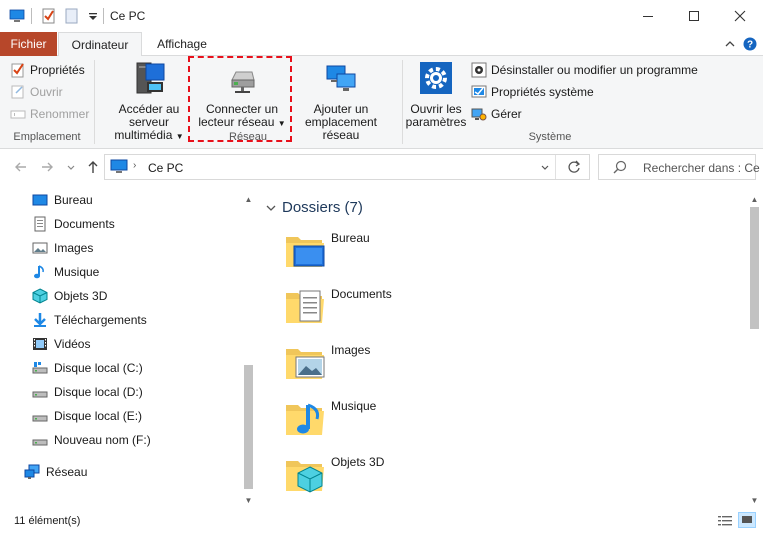 The image size is (763, 534). What do you see at coordinates (350, 238) in the screenshot?
I see `folder-label: Bureau` at bounding box center [350, 238].